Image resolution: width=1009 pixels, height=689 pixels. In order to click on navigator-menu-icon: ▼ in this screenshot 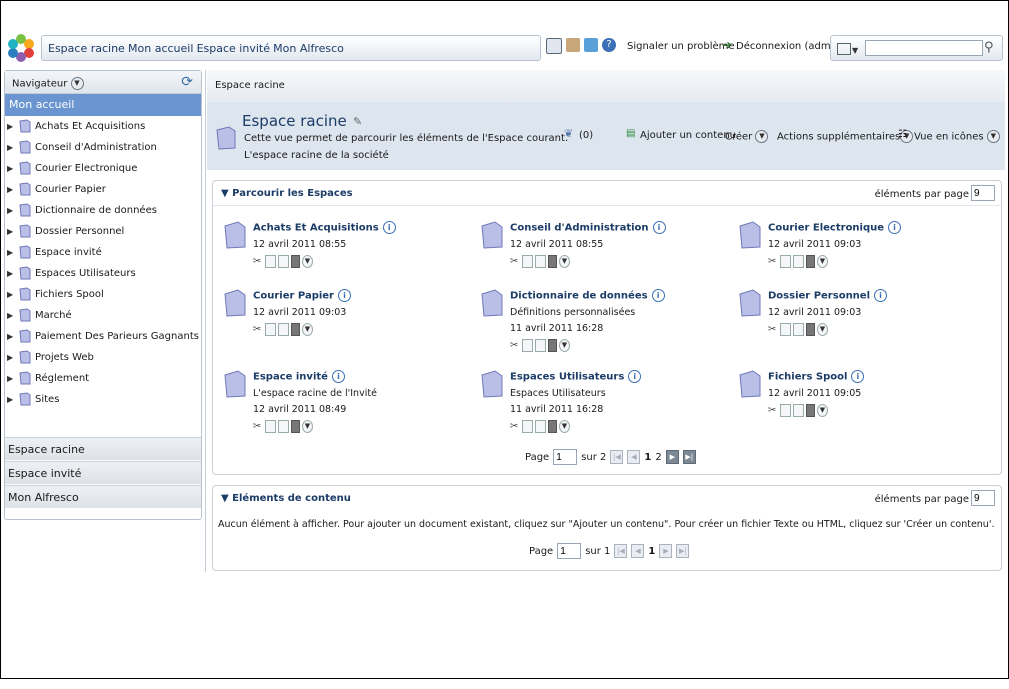, I will do `click(77, 83)`.